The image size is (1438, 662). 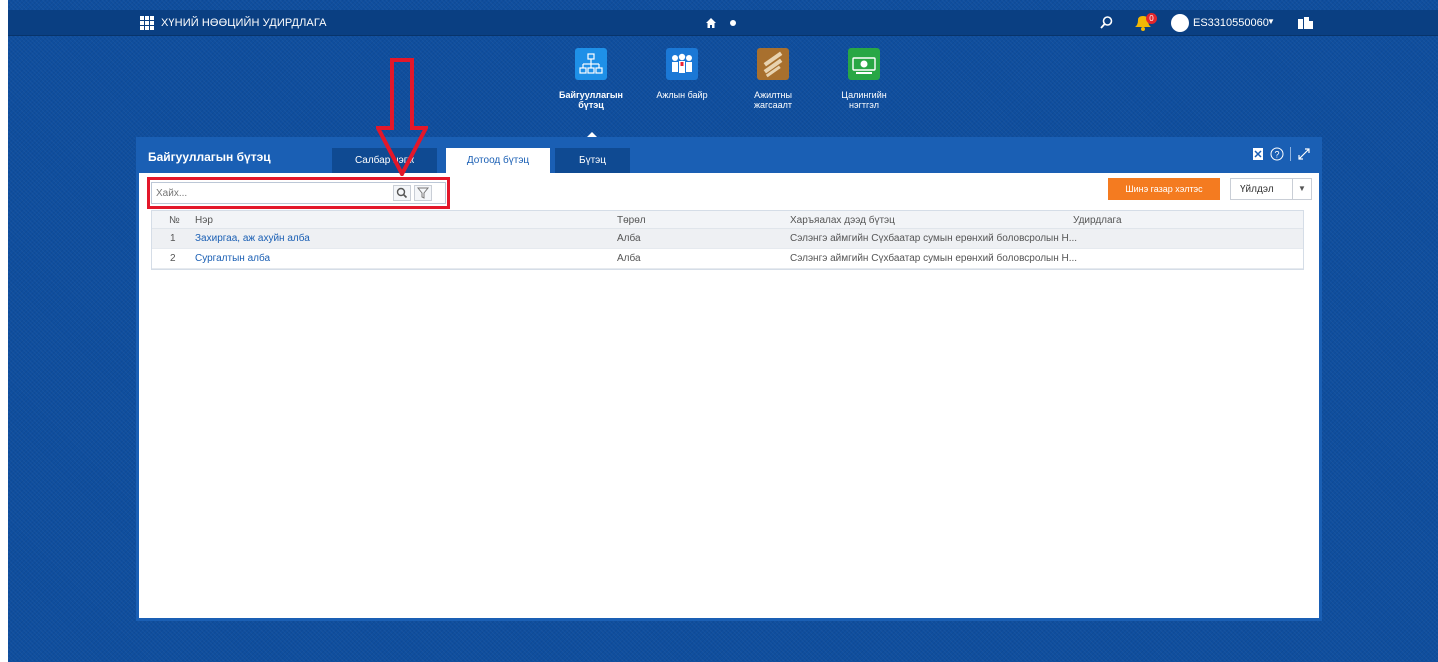 What do you see at coordinates (209, 157) in the screenshot?
I see `panel-title: Байгууллагын бүтэц` at bounding box center [209, 157].